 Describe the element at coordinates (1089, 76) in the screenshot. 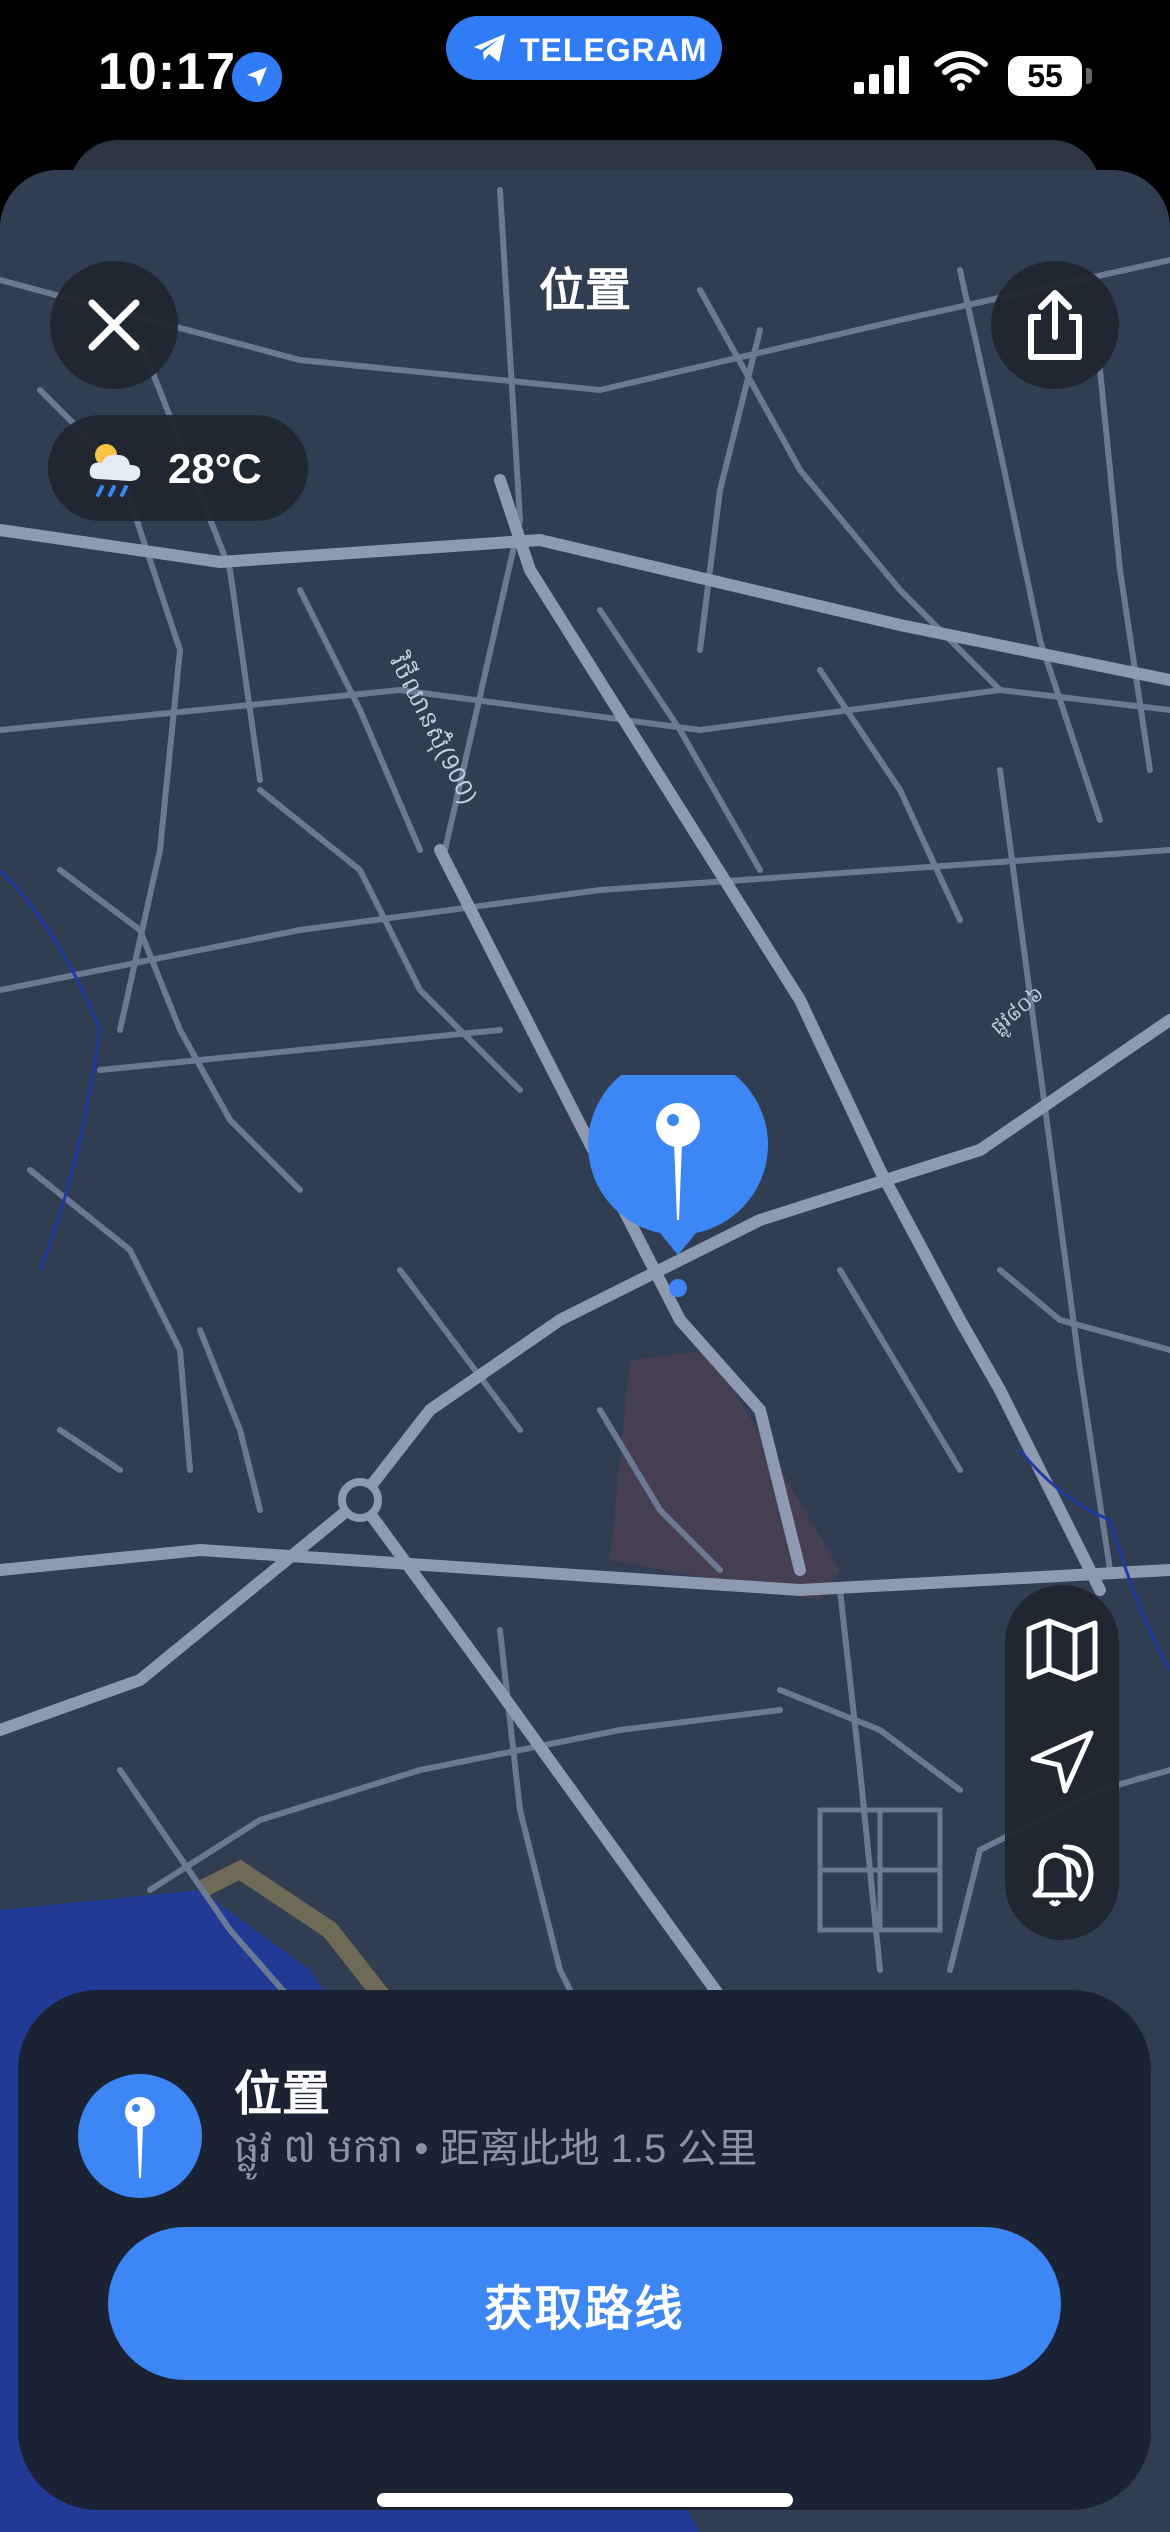

I see `battery-cap` at that location.